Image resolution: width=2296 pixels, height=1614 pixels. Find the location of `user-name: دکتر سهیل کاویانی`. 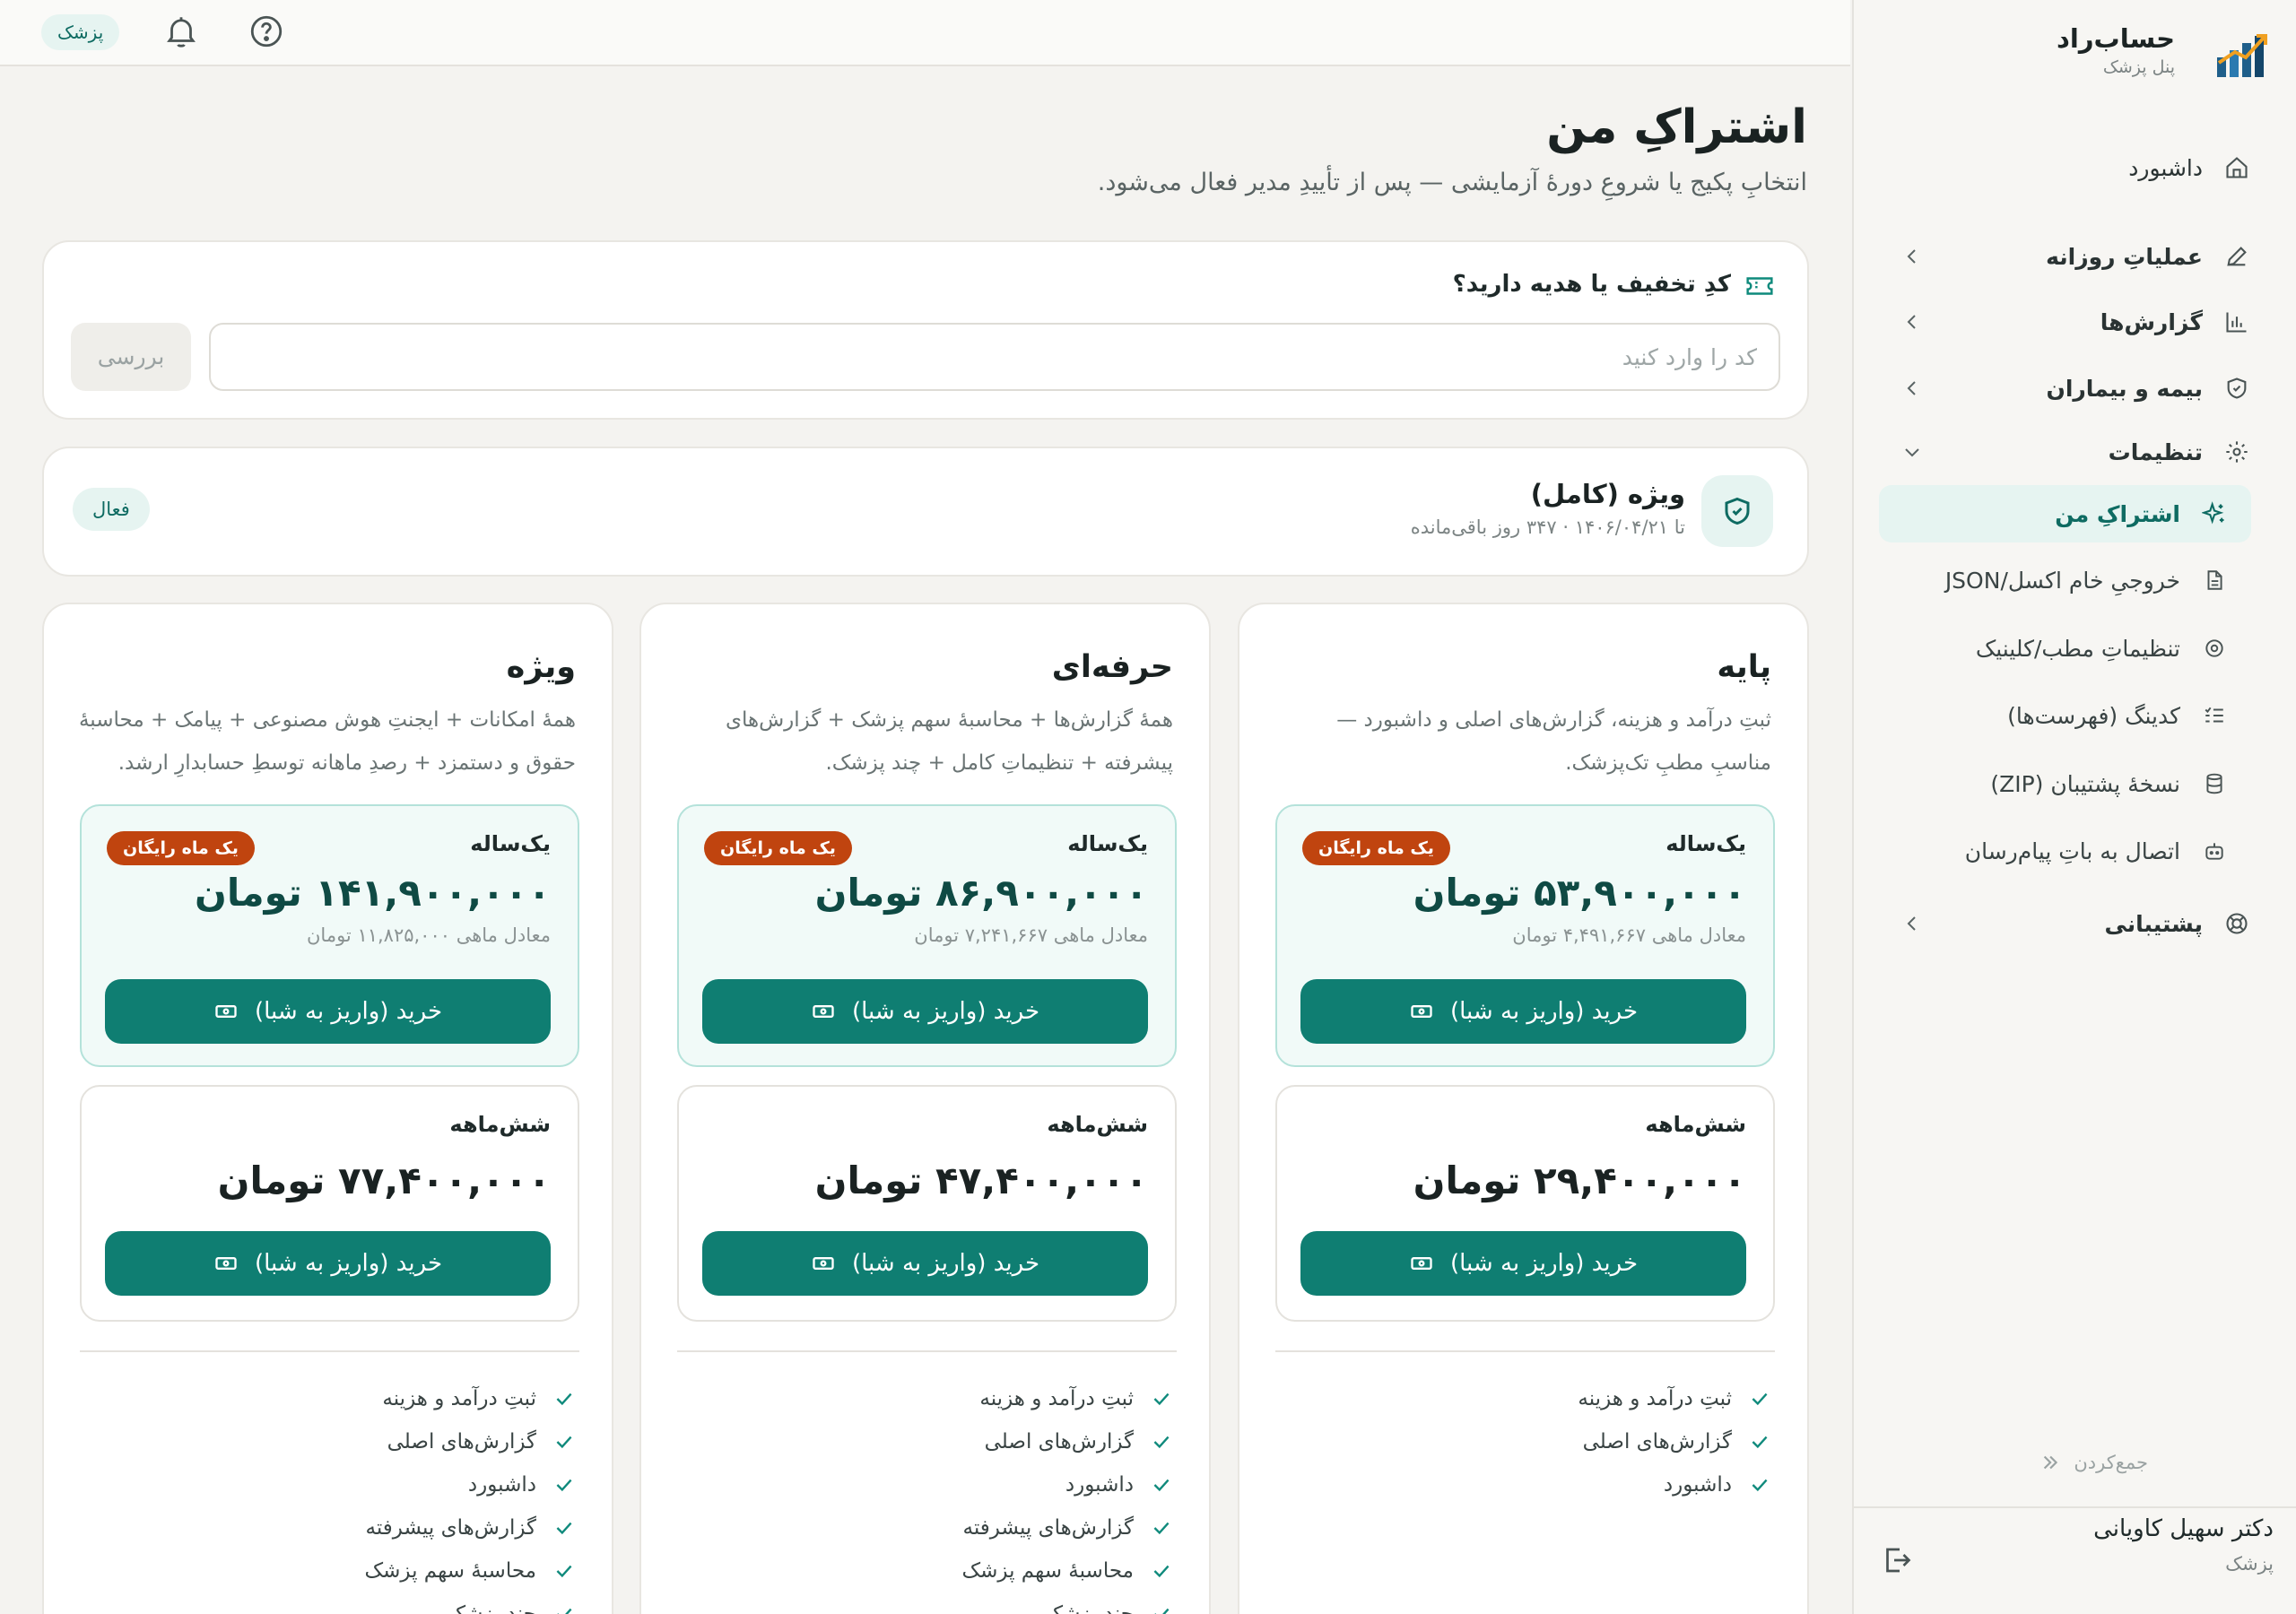

user-name: دکتر سهیل کاویانی is located at coordinates (2183, 1528).